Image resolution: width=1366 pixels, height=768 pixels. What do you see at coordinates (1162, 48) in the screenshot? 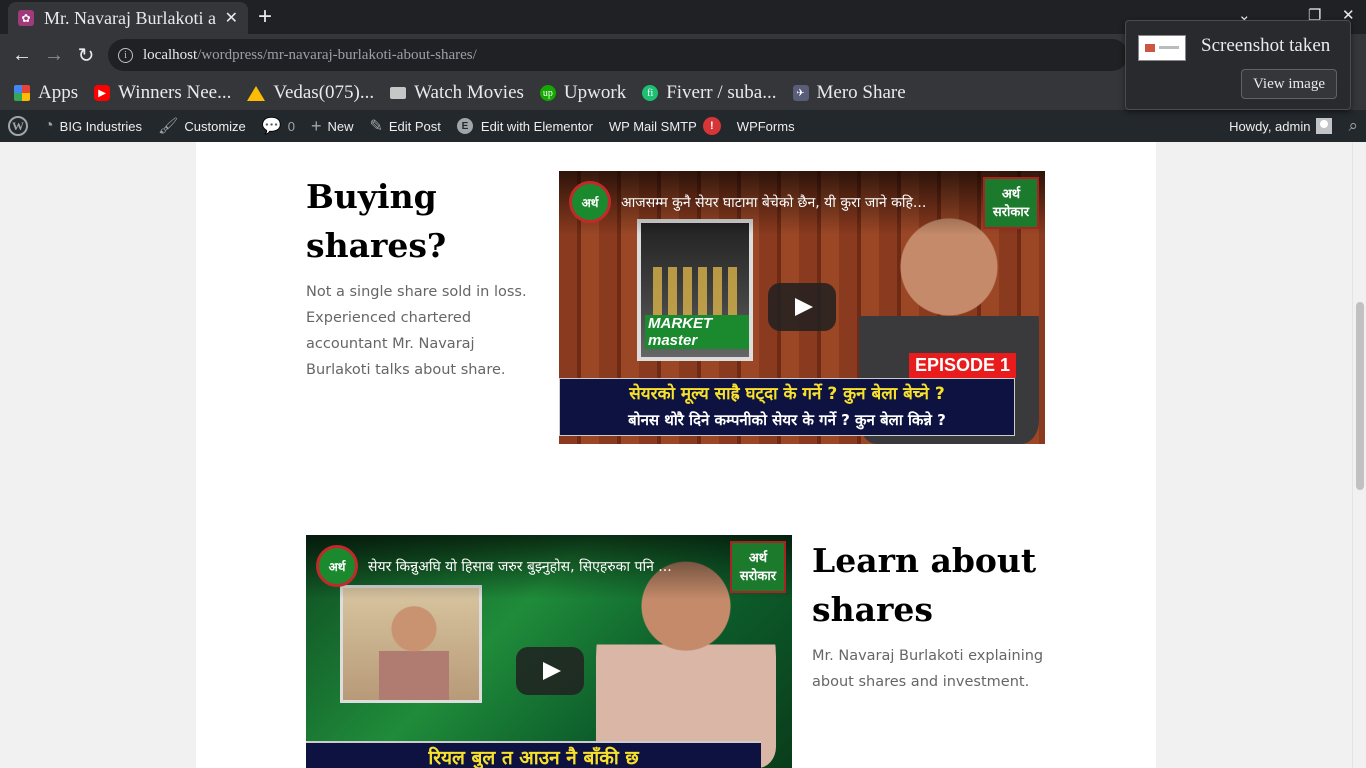
I see `screenshot-thumbnail` at bounding box center [1162, 48].